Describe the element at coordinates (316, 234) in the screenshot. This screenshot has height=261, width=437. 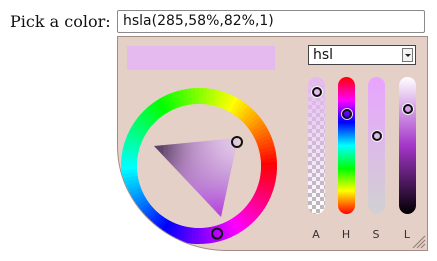
I see `alpha-caption: A` at that location.